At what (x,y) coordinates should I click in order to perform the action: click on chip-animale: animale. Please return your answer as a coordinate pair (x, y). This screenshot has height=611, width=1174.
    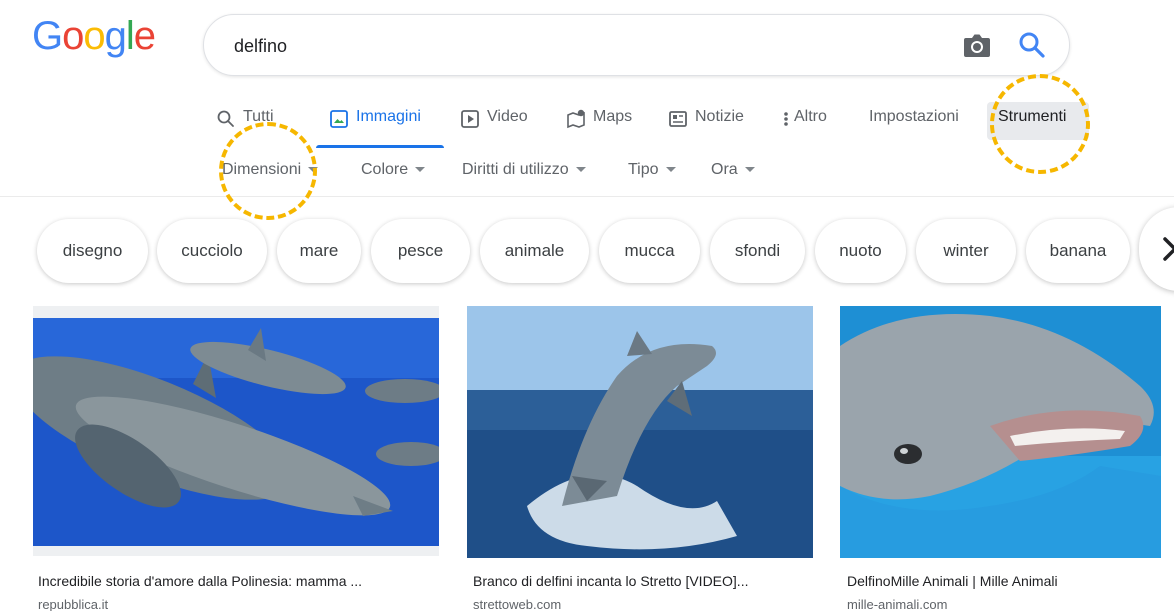
    Looking at the image, I should click on (534, 251).